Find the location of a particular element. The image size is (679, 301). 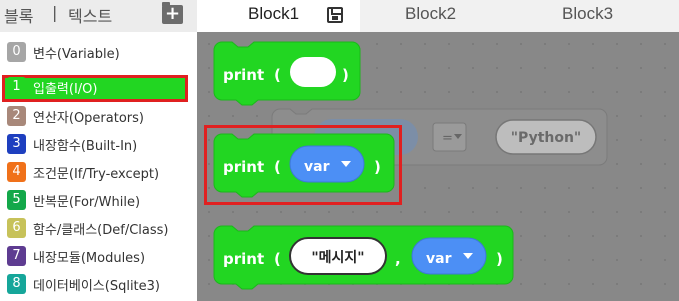

category-number-badge: 0 is located at coordinates (16, 52).